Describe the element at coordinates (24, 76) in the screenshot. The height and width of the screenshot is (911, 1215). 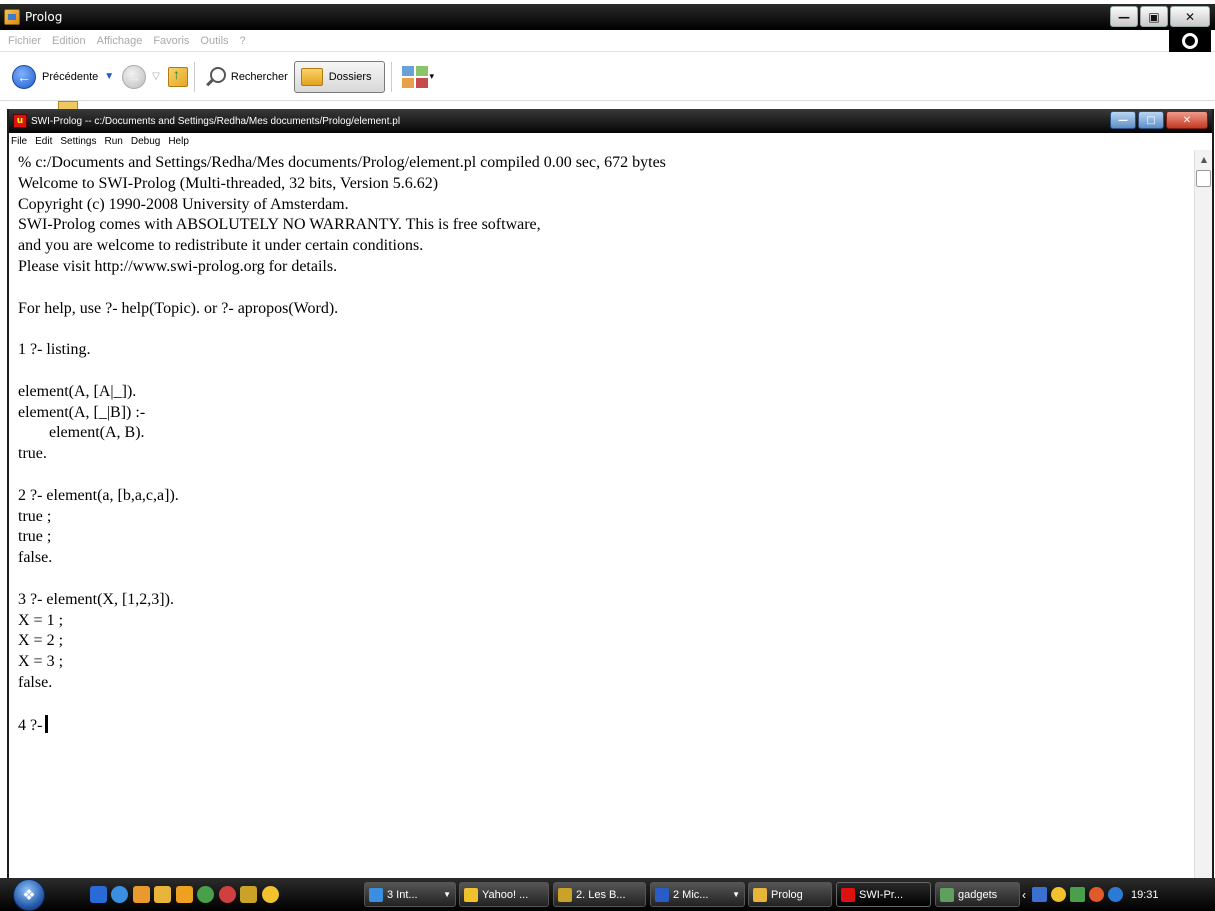
I see `back-arrow-icon: ←` at that location.